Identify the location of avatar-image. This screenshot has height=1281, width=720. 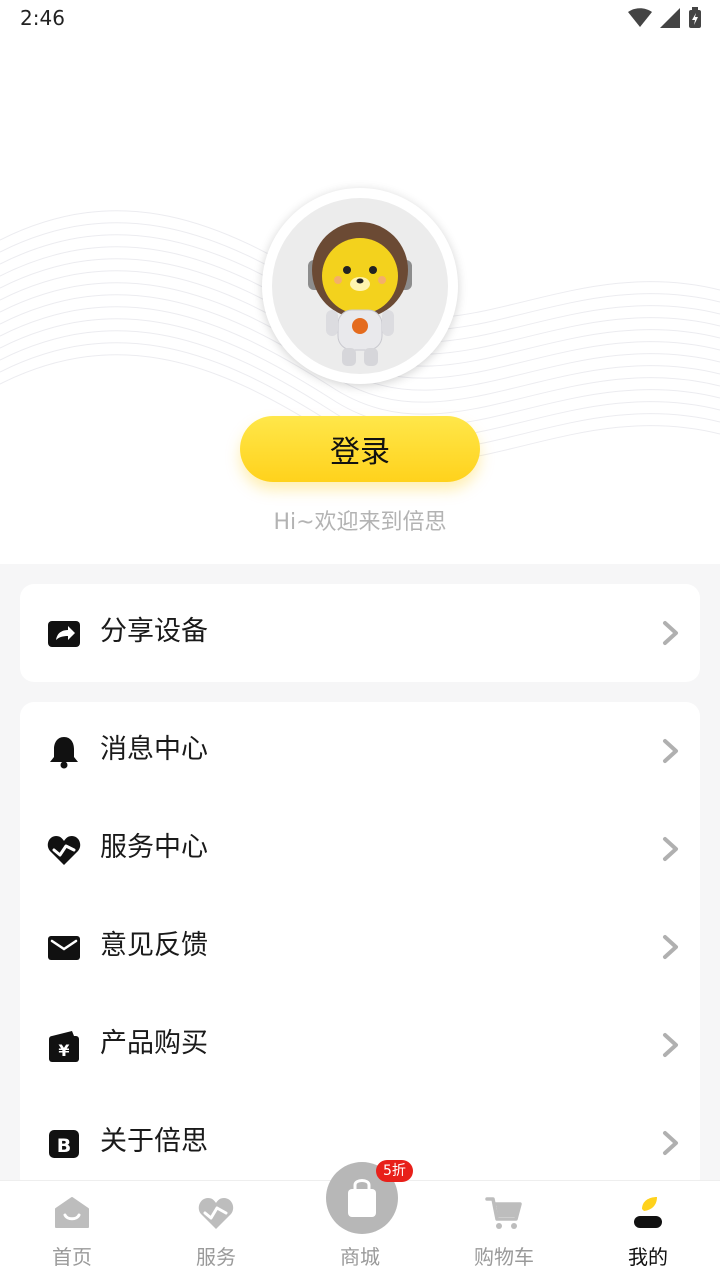
(360, 286).